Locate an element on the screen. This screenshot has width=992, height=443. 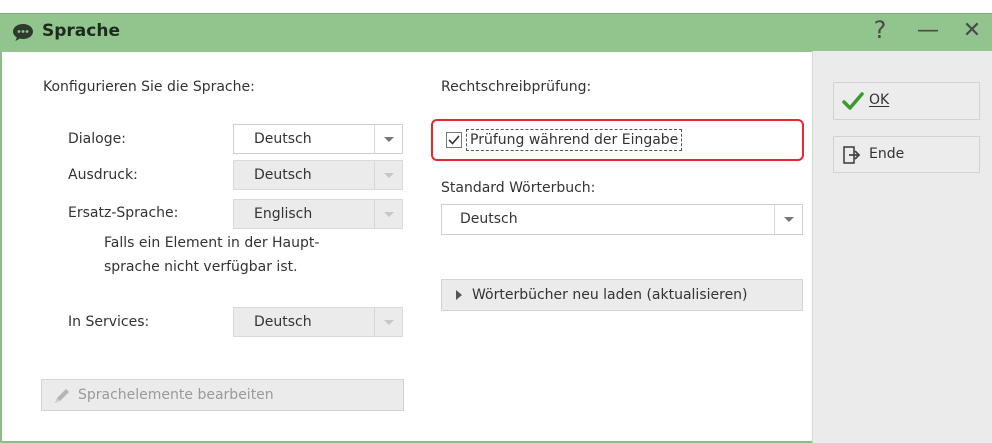
close-button: ✕ is located at coordinates (972, 30).